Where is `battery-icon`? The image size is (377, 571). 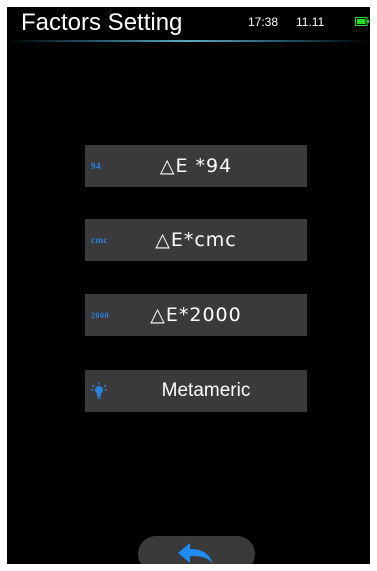
battery-icon is located at coordinates (362, 21).